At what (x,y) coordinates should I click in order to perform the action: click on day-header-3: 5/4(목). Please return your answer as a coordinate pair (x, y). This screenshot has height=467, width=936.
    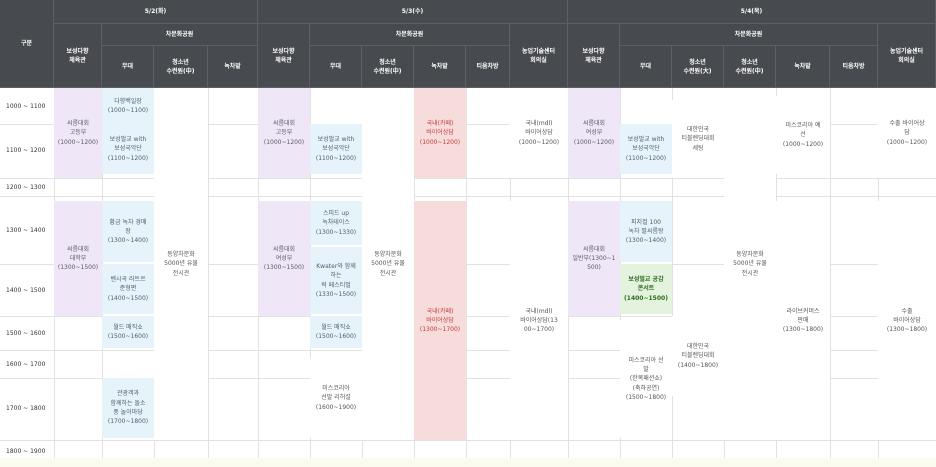
    Looking at the image, I should click on (752, 12).